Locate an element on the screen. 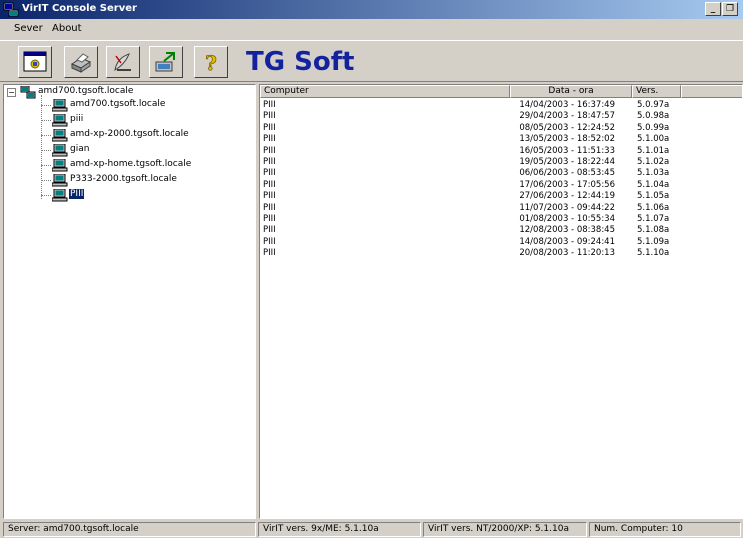 The image size is (743, 538). console-window-icon is located at coordinates (35, 61).